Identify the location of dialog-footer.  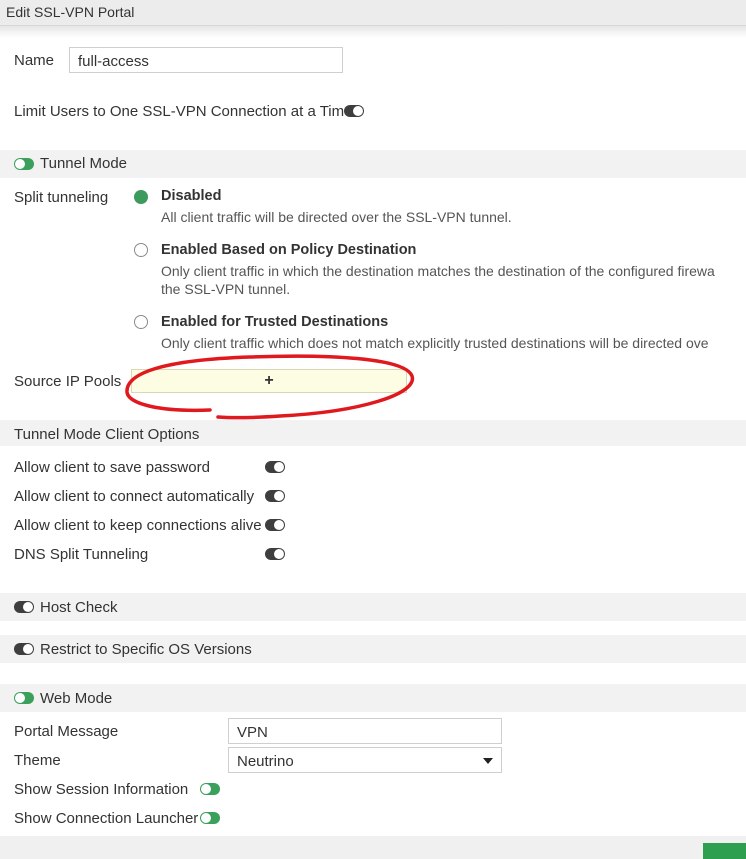
(373, 847).